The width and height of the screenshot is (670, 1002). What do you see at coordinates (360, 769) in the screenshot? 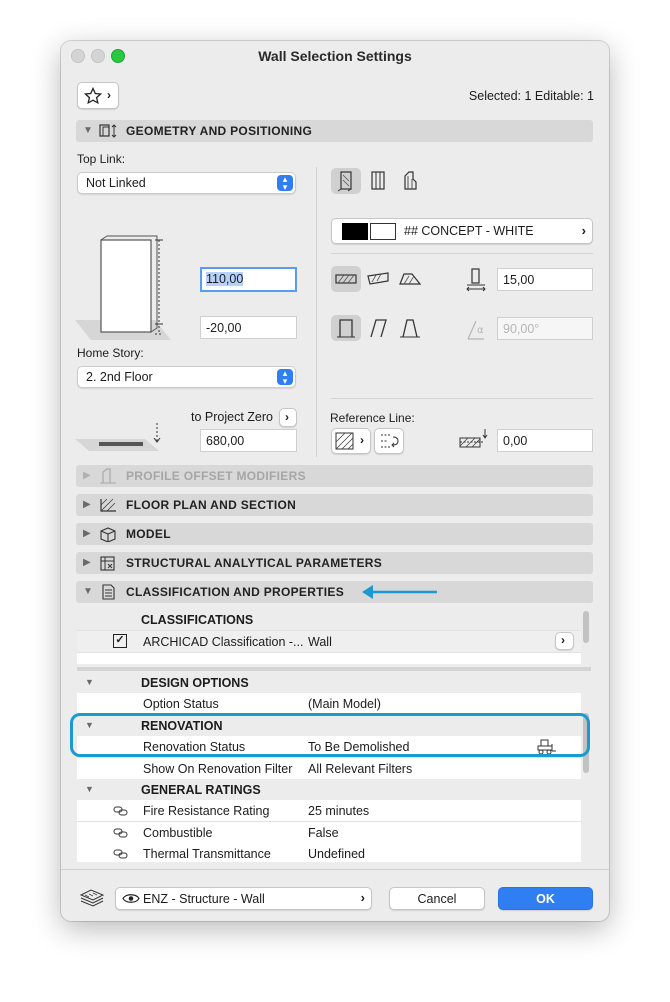
I see `property-value: All Relevant Filters` at bounding box center [360, 769].